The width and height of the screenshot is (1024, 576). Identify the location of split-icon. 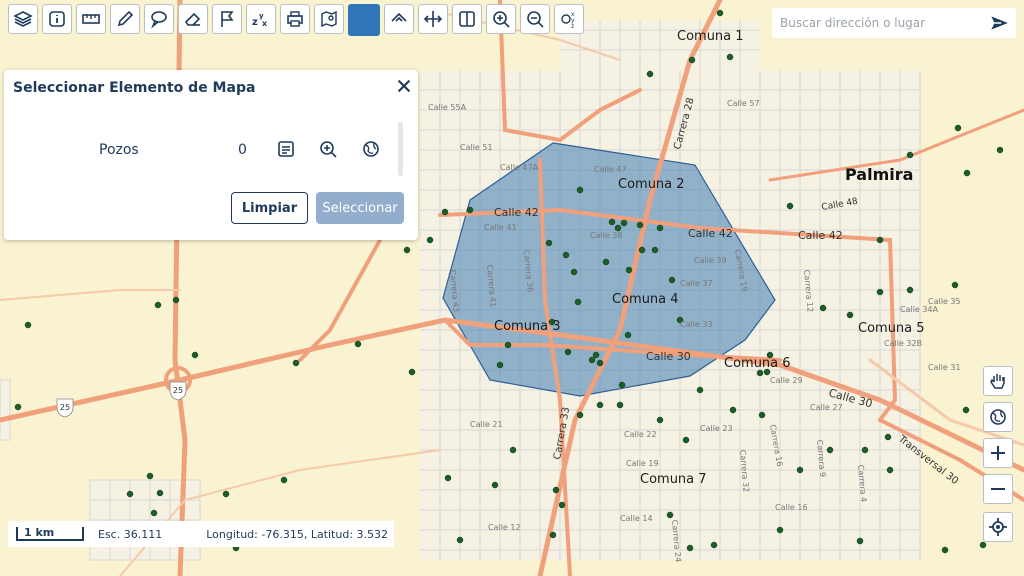
(467, 19).